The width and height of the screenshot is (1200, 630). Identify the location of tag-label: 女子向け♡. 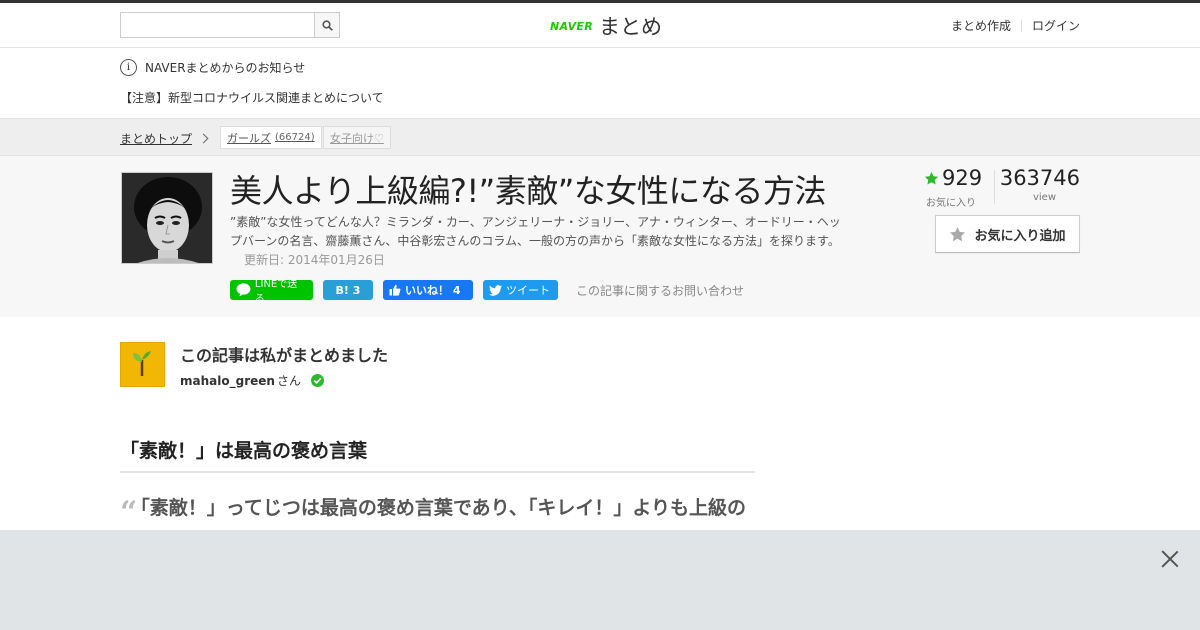
(357, 138).